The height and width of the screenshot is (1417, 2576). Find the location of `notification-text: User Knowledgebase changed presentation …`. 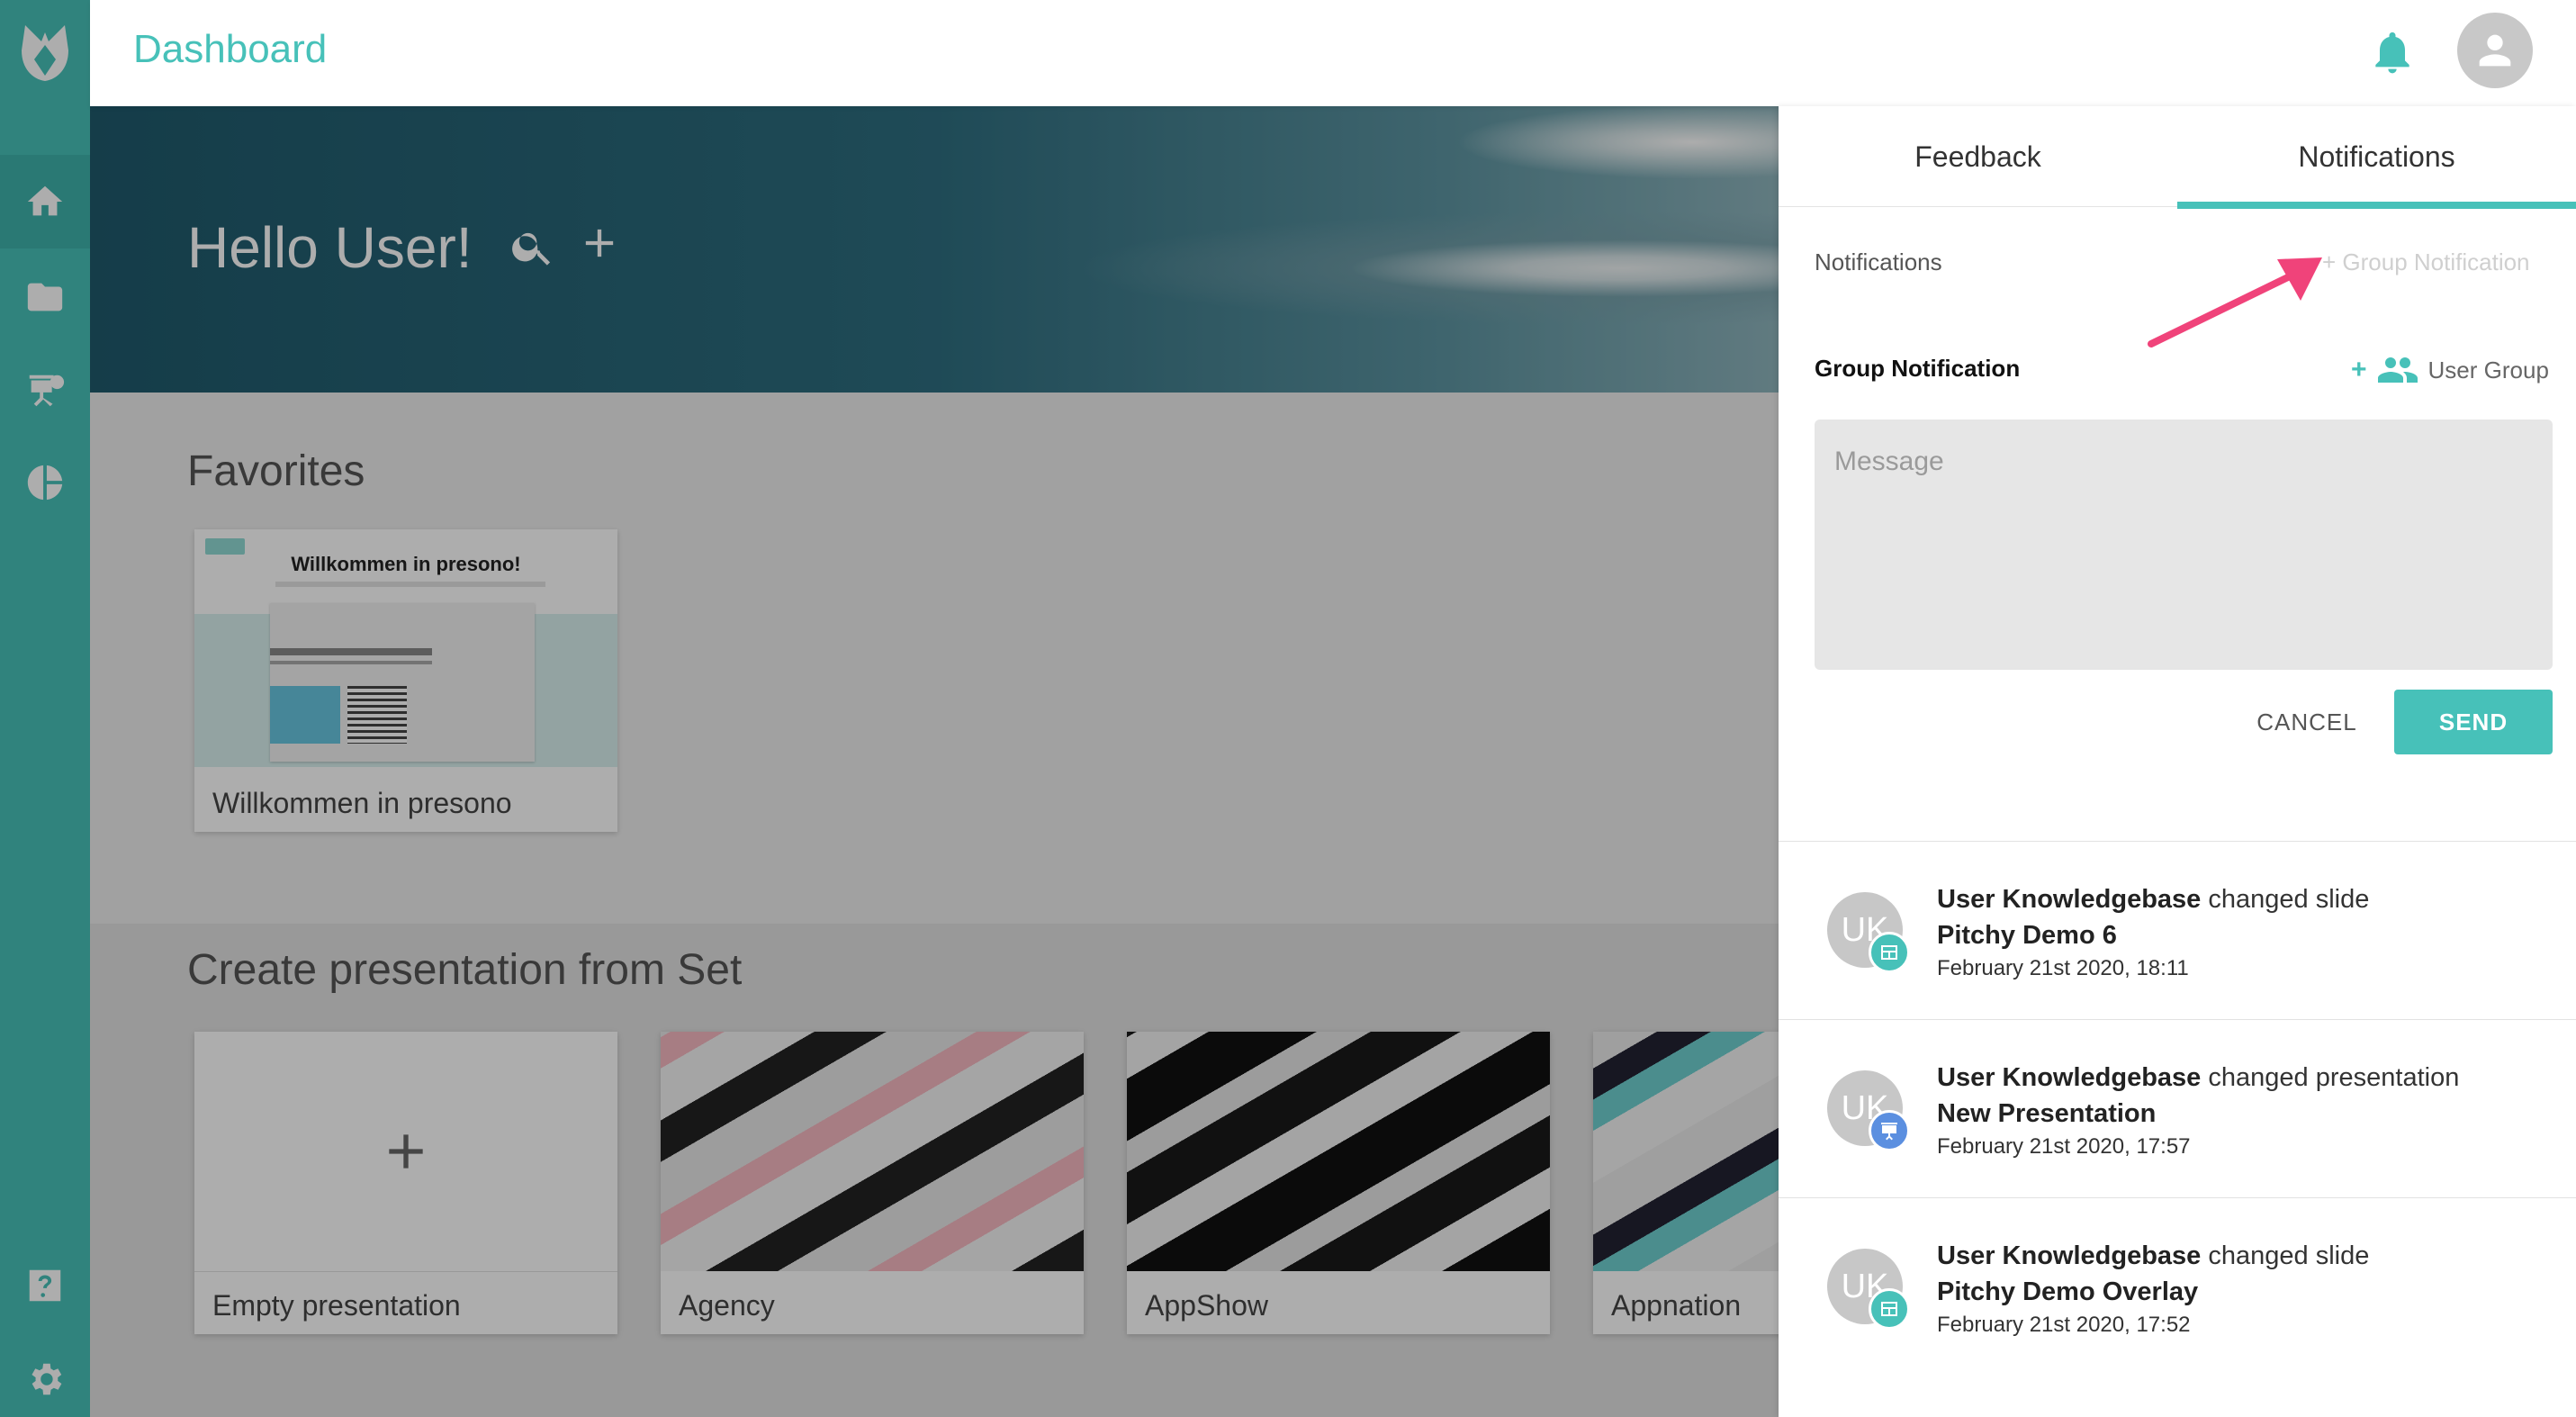

notification-text: User Knowledgebase changed presentation … is located at coordinates (2225, 1111).